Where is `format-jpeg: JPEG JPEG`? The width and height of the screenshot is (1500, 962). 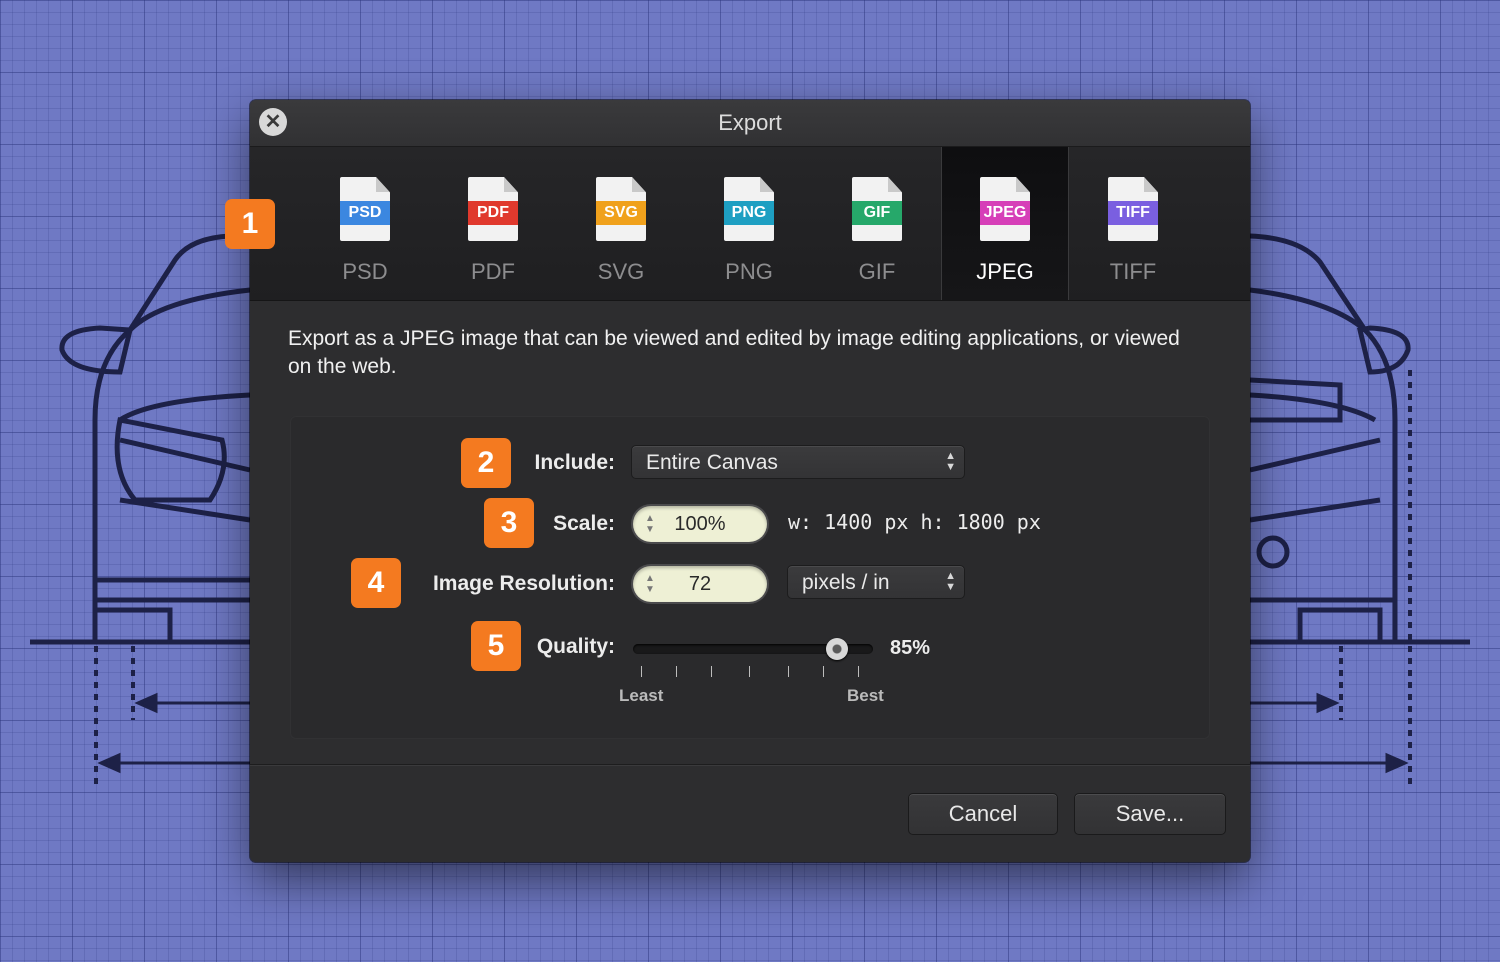
format-jpeg: JPEG JPEG is located at coordinates (1005, 223).